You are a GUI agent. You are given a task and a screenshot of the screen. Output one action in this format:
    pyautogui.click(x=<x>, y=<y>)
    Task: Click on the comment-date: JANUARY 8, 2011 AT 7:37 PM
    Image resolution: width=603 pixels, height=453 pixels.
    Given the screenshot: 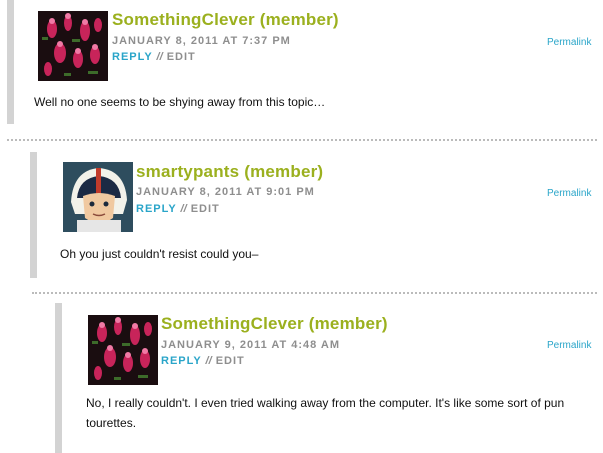 What is the action you would take?
    pyautogui.click(x=201, y=41)
    